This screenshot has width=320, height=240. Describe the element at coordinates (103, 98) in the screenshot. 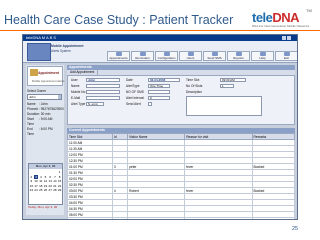

I see `email-field` at that location.